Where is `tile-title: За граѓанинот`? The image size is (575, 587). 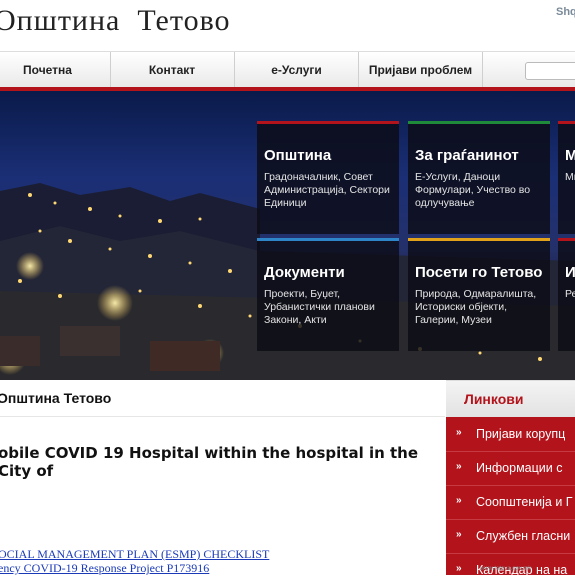 tile-title: За граѓанинот is located at coordinates (467, 155).